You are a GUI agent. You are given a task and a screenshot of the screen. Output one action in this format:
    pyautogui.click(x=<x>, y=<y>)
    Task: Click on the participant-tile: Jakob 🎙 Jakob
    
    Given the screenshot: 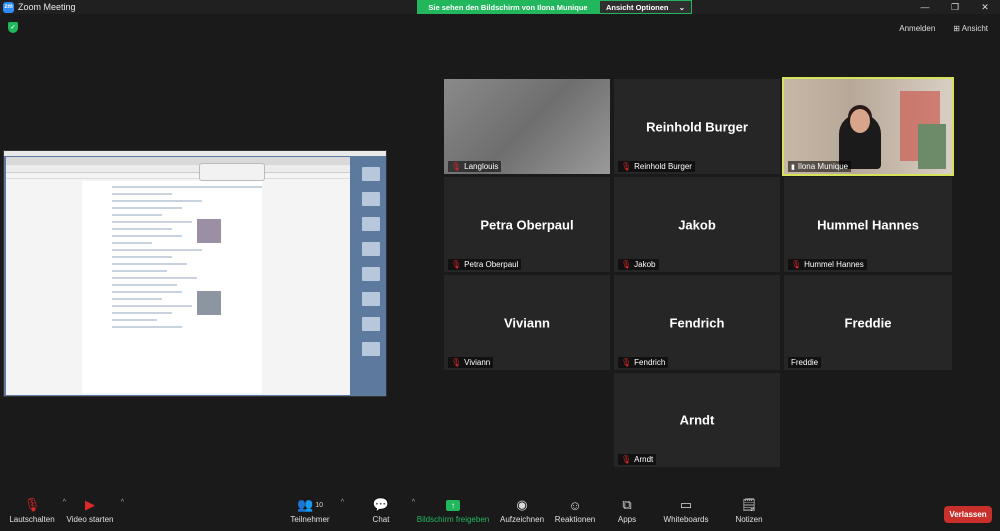 What is the action you would take?
    pyautogui.click(x=697, y=224)
    